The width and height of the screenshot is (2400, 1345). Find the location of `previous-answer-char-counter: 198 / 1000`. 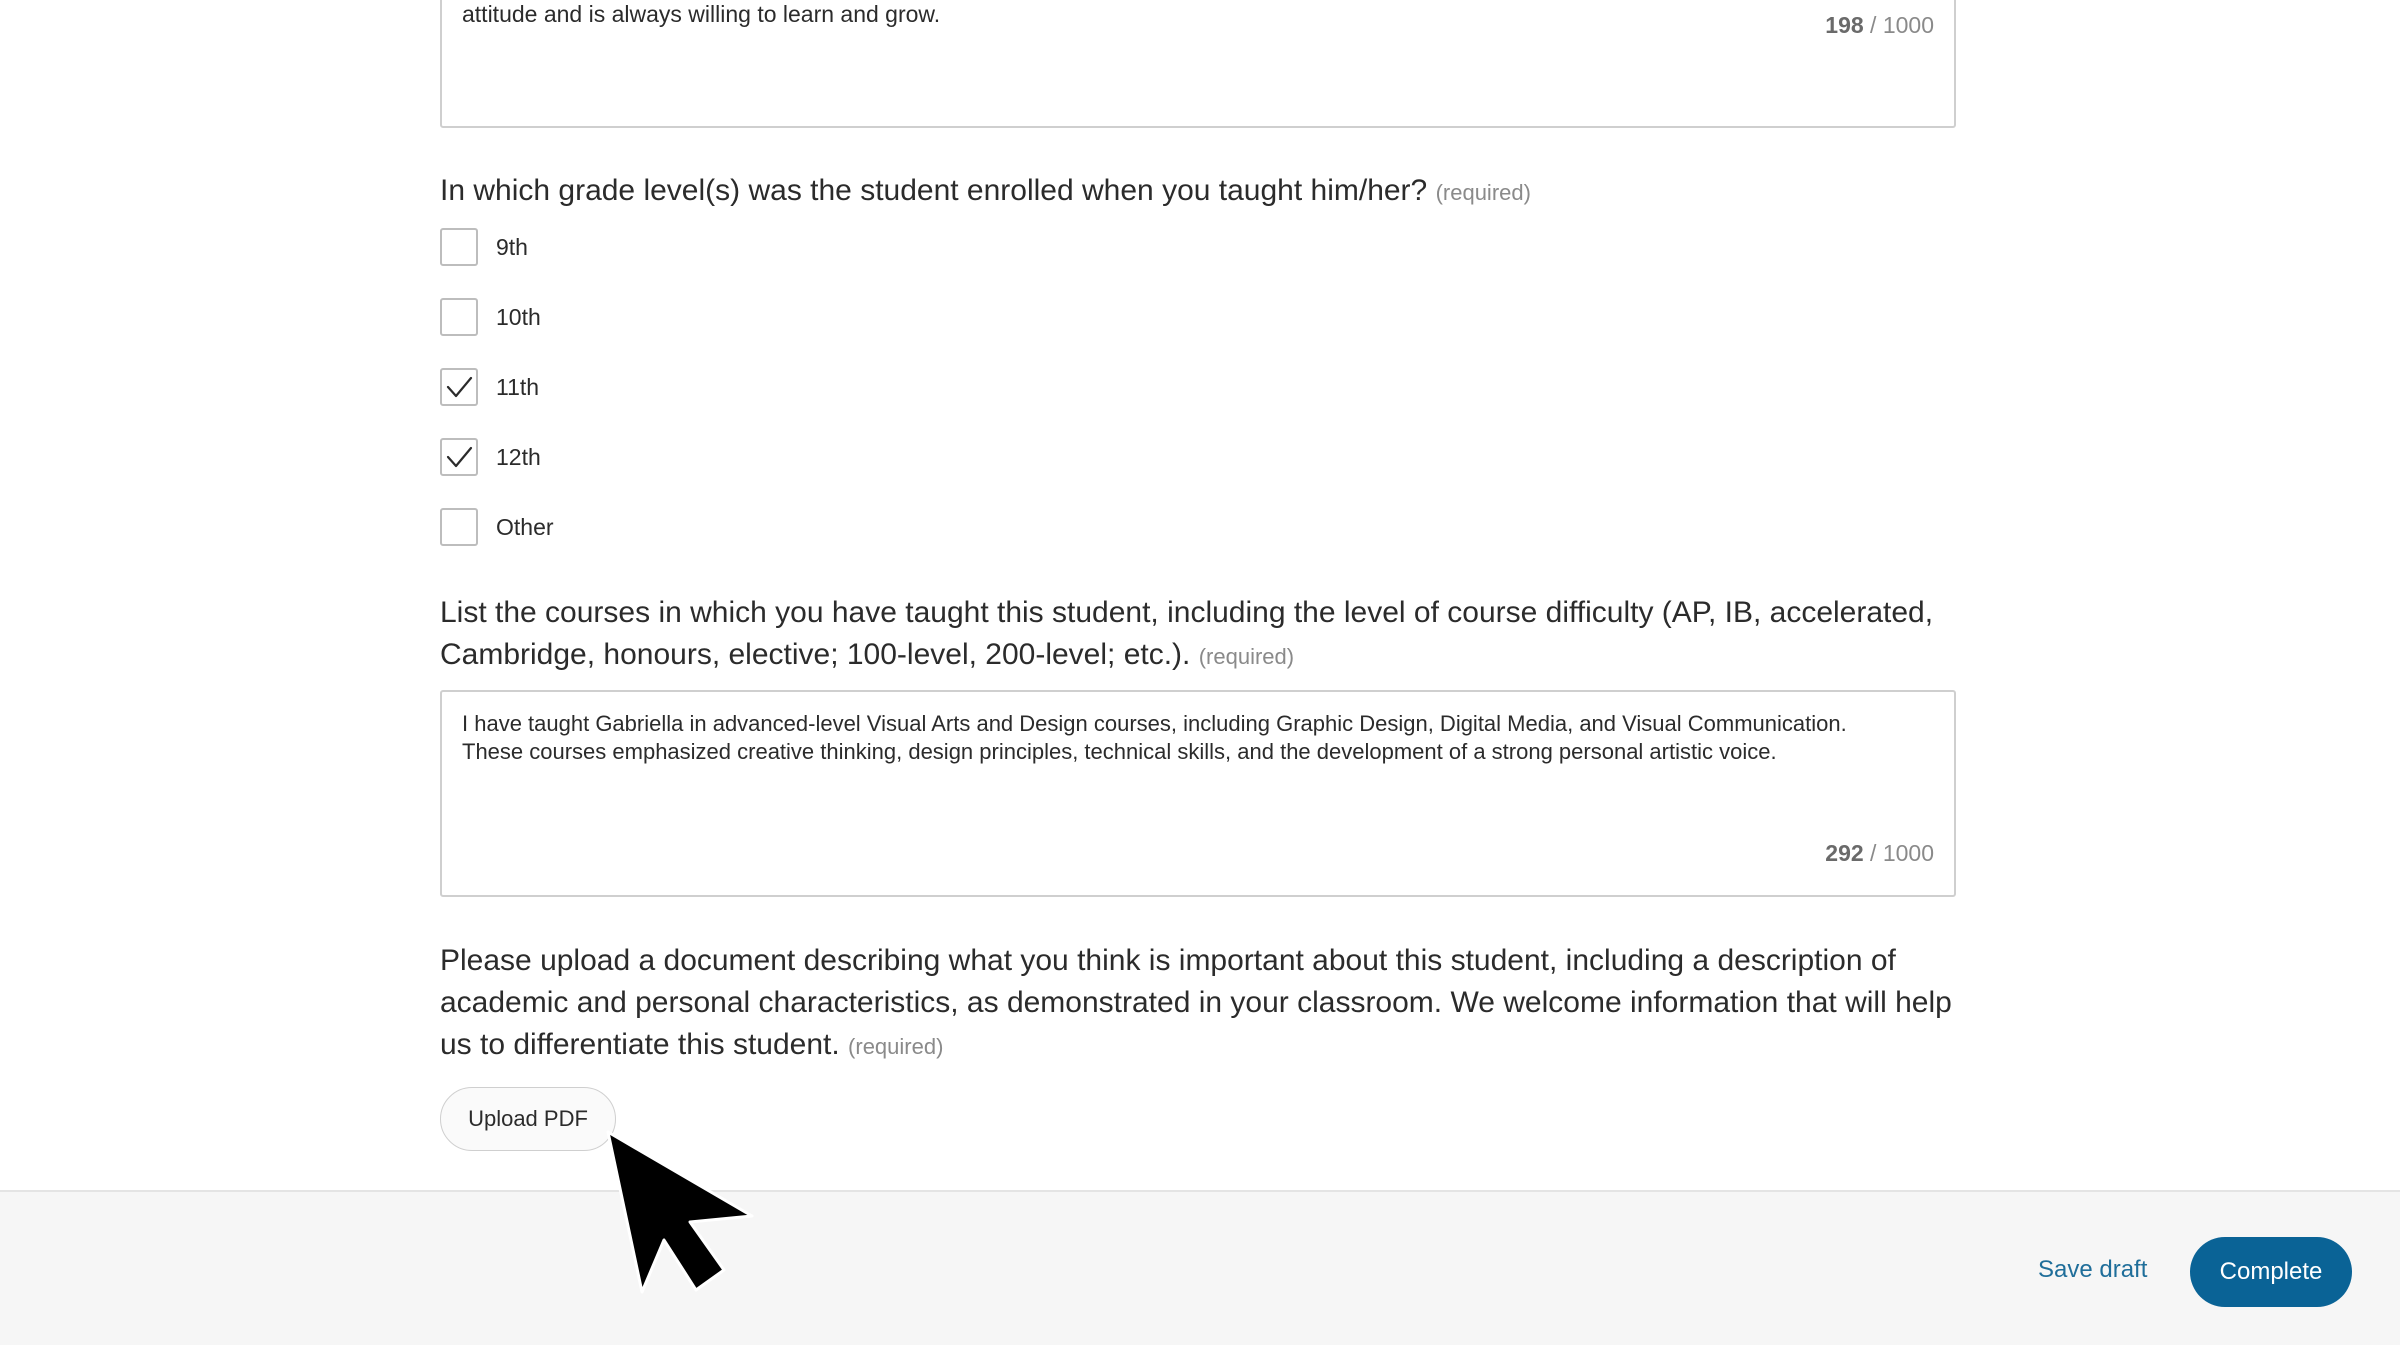

previous-answer-char-counter: 198 / 1000 is located at coordinates (1879, 25).